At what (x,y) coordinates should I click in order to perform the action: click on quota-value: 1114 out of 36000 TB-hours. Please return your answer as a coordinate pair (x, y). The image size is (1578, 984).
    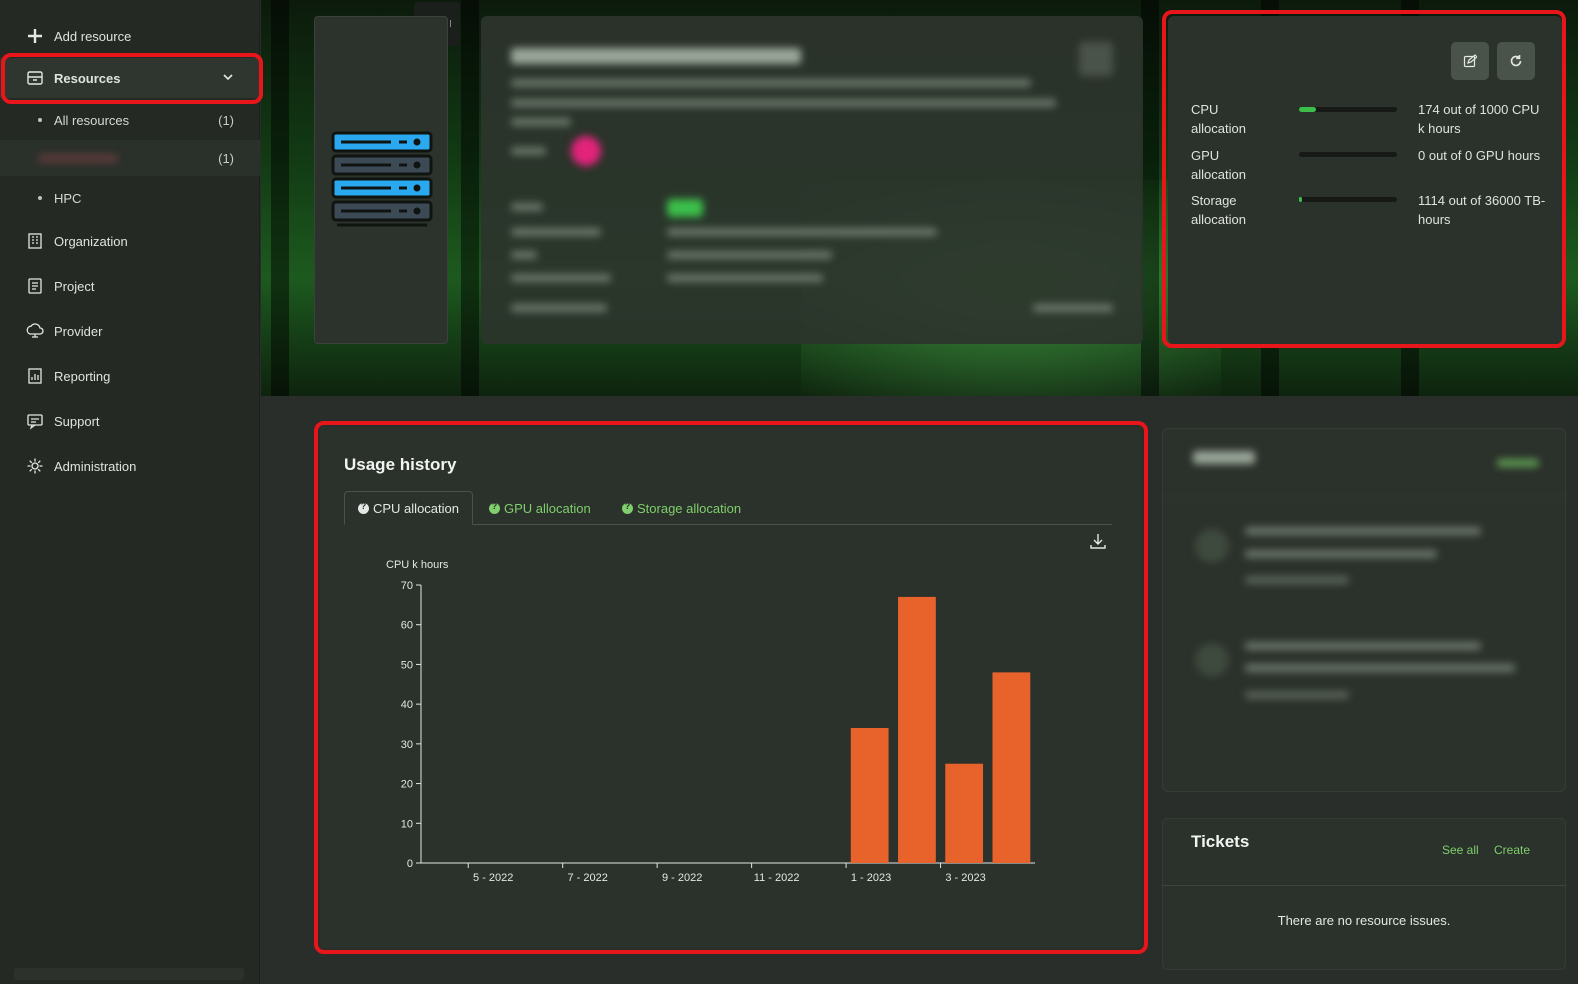
    Looking at the image, I should click on (1482, 210).